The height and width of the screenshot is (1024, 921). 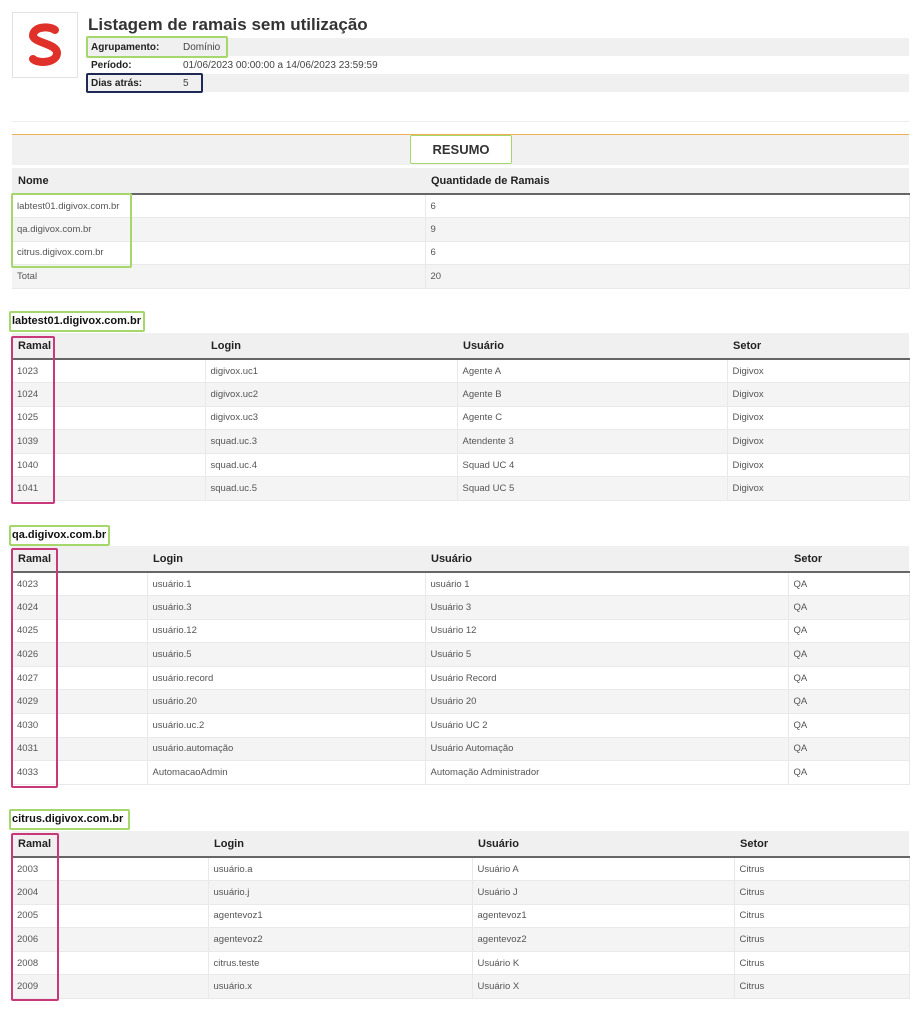 What do you see at coordinates (603, 987) in the screenshot?
I see `table-cell: Usuário X` at bounding box center [603, 987].